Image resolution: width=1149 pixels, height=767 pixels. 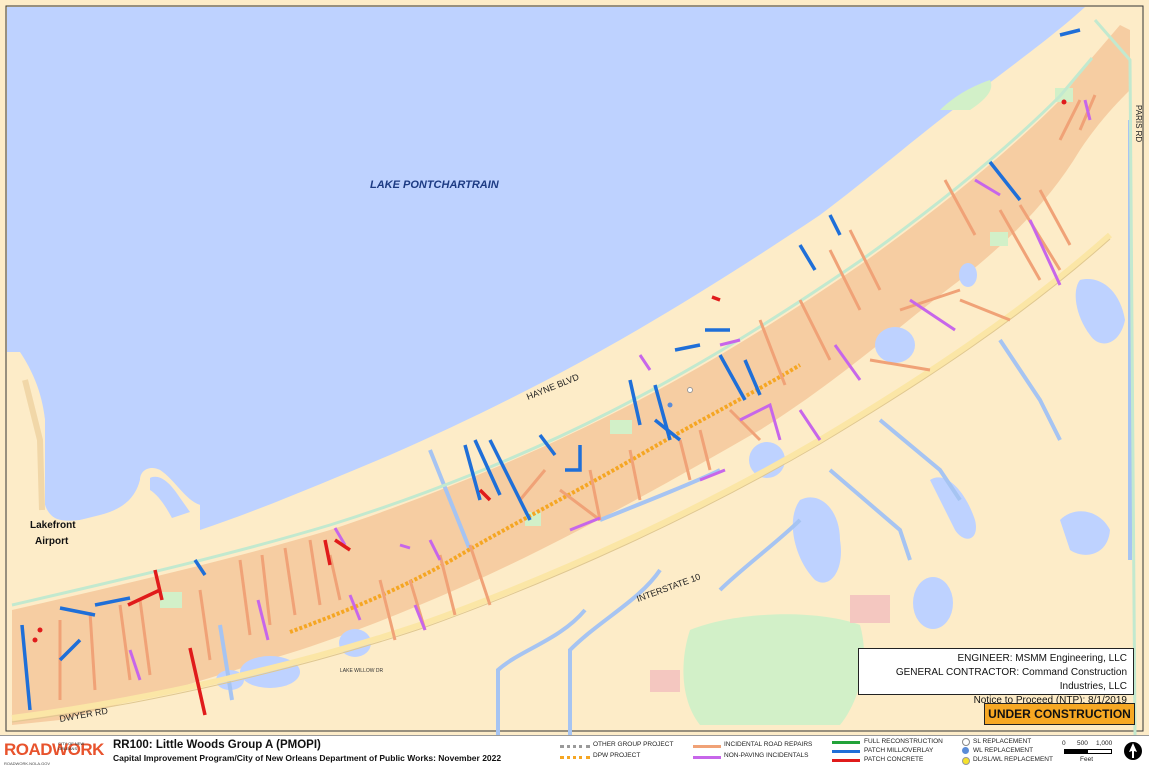 What do you see at coordinates (217, 745) in the screenshot?
I see `map-title: RR100: Little Woods Group A (PMOPI)` at bounding box center [217, 745].